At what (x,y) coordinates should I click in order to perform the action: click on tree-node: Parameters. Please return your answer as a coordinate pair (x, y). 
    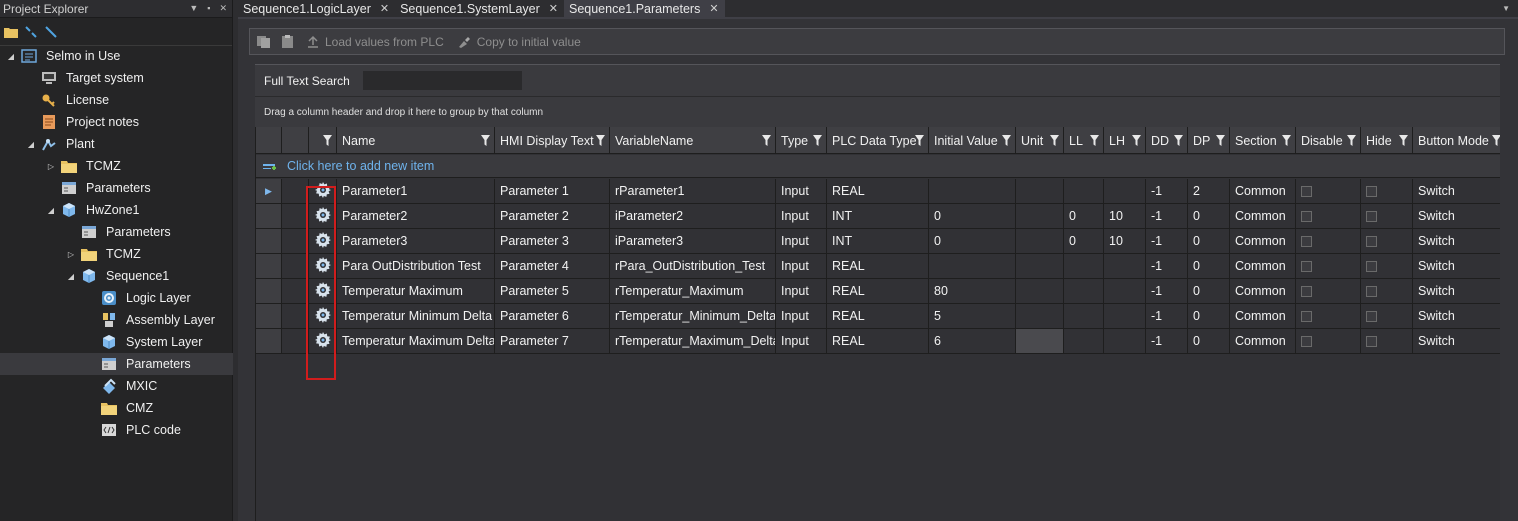
    Looking at the image, I should click on (116, 364).